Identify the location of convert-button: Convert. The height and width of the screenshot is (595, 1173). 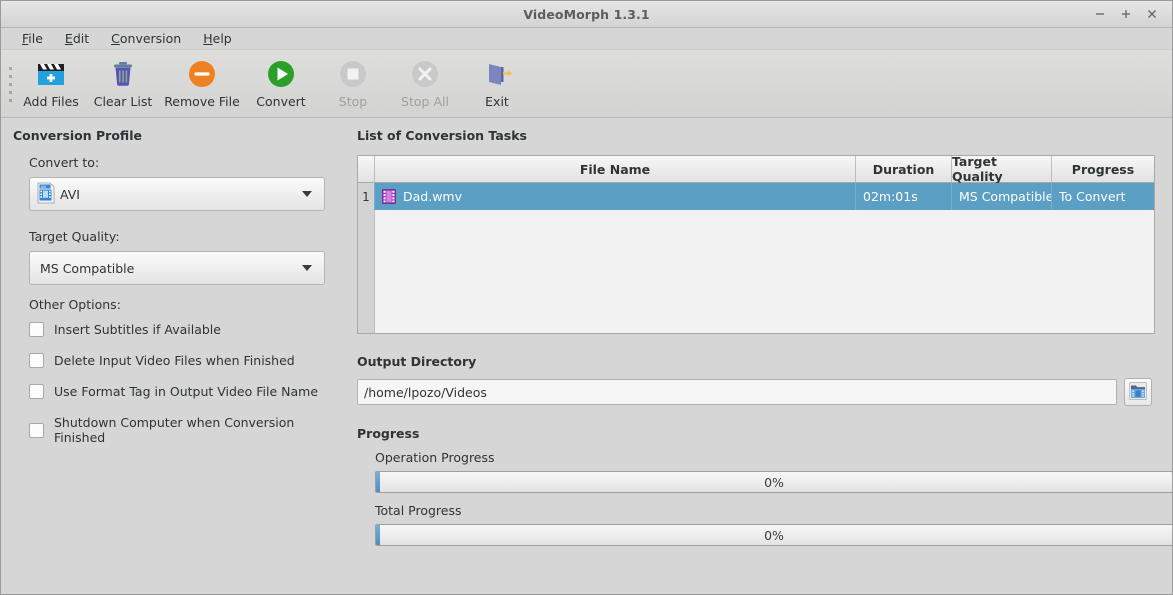
(281, 82).